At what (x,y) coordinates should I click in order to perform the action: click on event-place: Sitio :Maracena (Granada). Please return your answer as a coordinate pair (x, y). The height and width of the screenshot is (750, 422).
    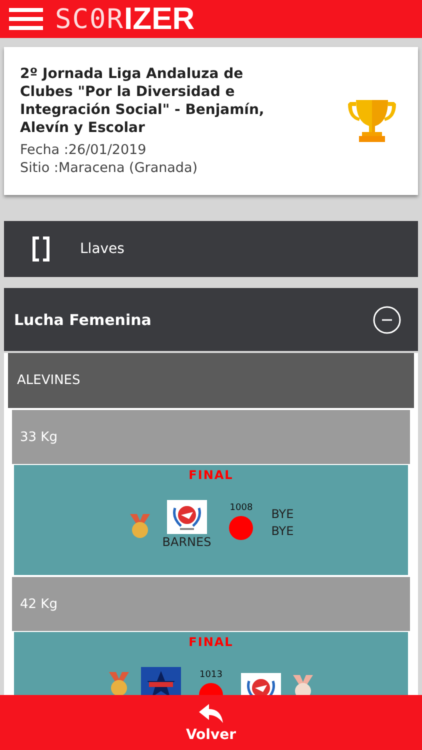
    Looking at the image, I should click on (109, 168).